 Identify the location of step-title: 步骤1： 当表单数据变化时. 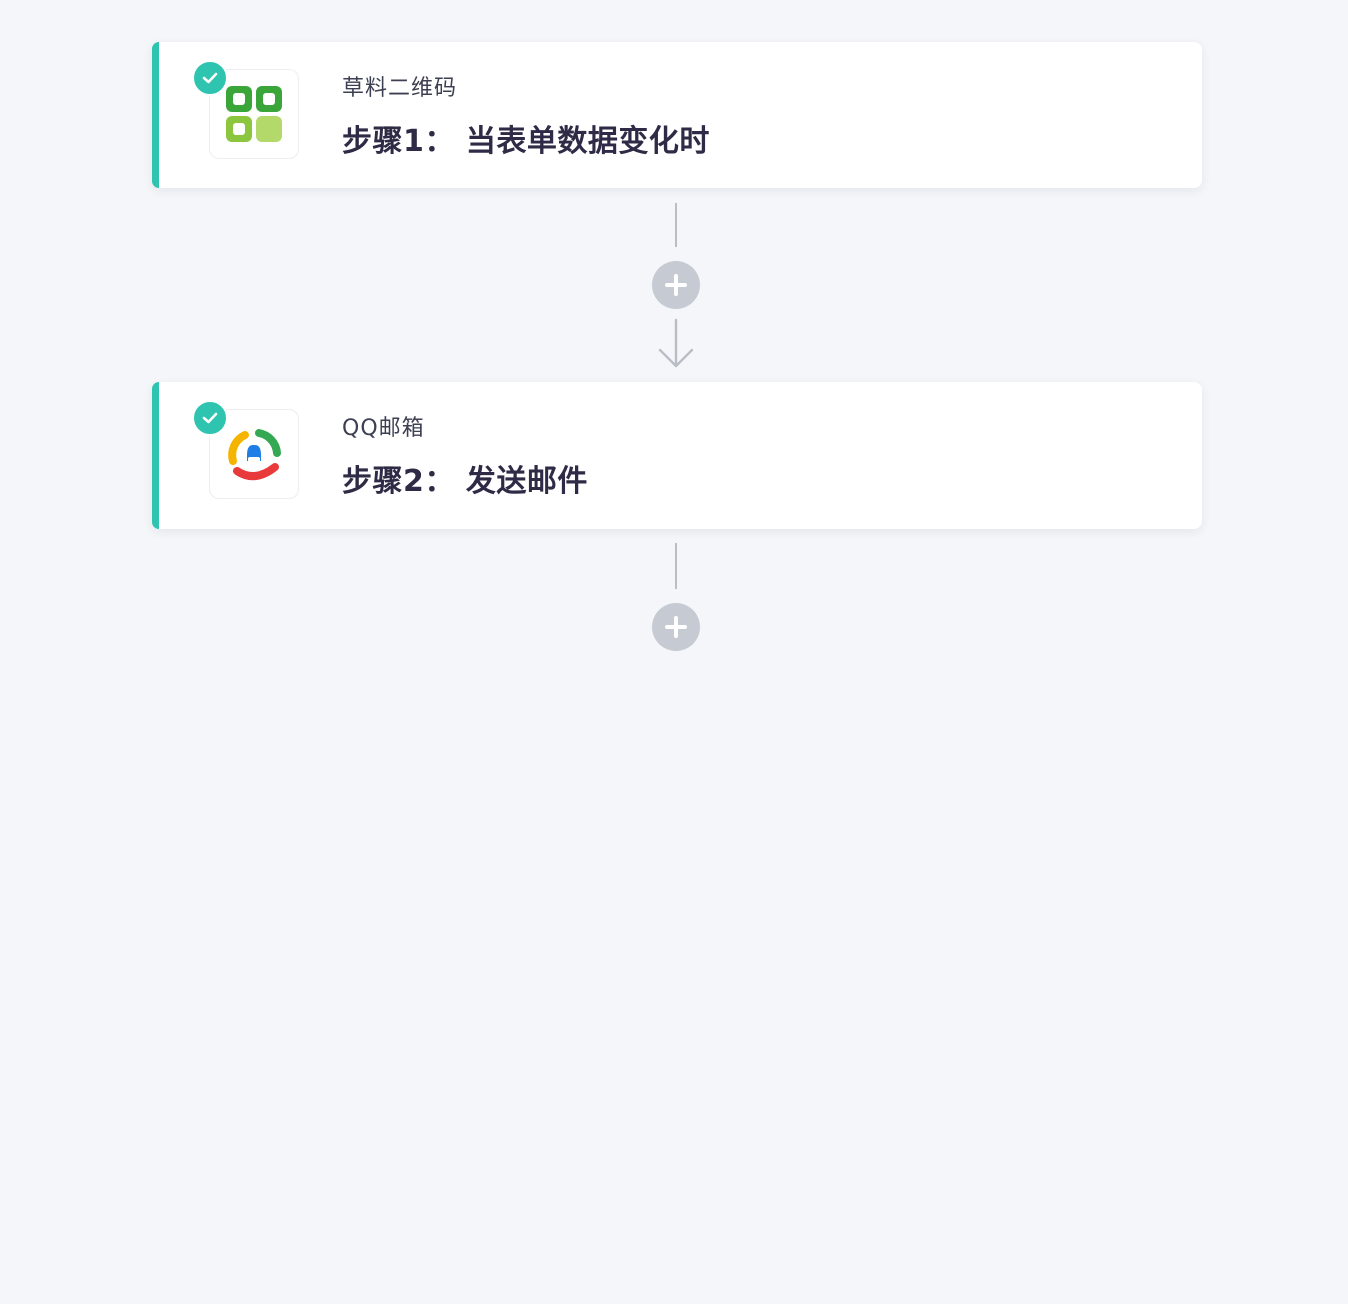
(526, 141).